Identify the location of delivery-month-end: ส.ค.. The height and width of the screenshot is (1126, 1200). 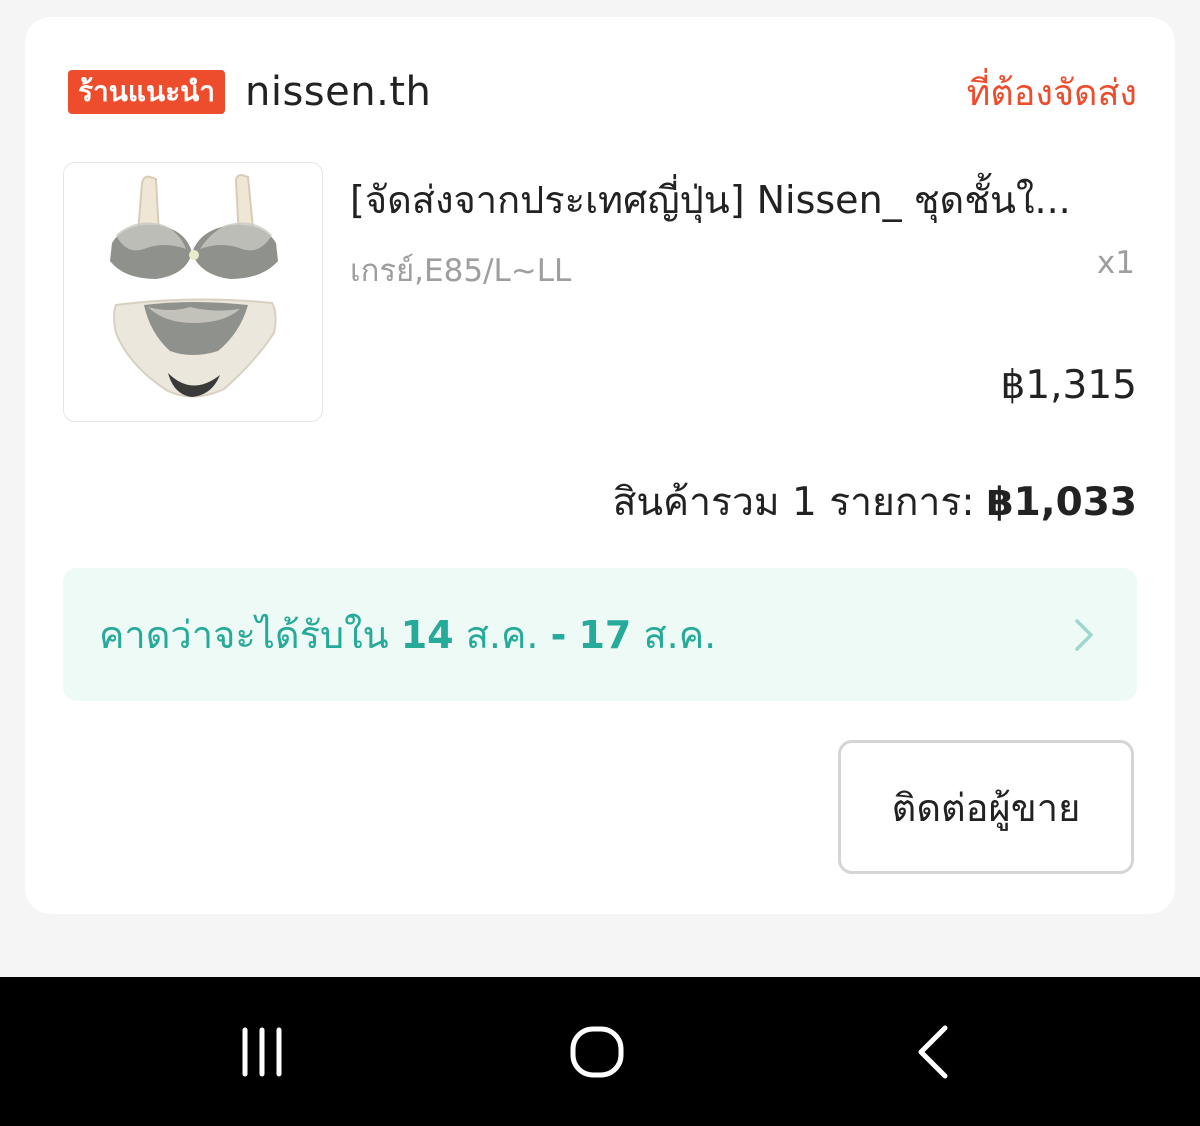
(680, 635).